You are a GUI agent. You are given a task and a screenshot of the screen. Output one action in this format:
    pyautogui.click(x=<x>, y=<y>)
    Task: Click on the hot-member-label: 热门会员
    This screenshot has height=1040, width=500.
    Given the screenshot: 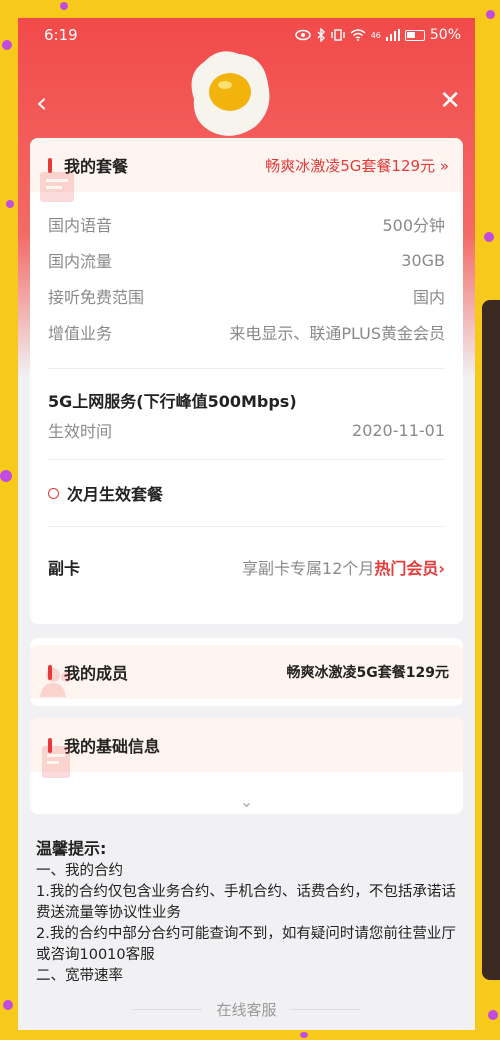 What is the action you would take?
    pyautogui.click(x=406, y=568)
    